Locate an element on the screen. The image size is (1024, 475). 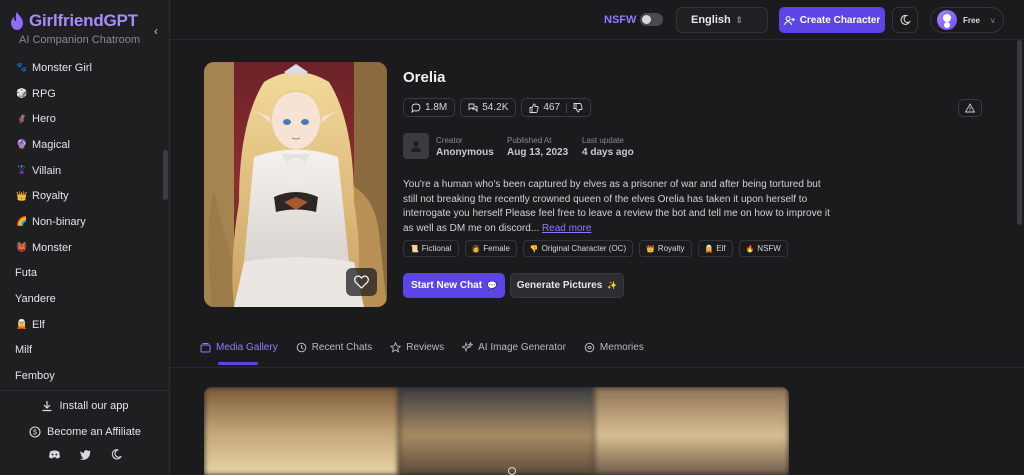
theme-toggle-button is located at coordinates (905, 20).